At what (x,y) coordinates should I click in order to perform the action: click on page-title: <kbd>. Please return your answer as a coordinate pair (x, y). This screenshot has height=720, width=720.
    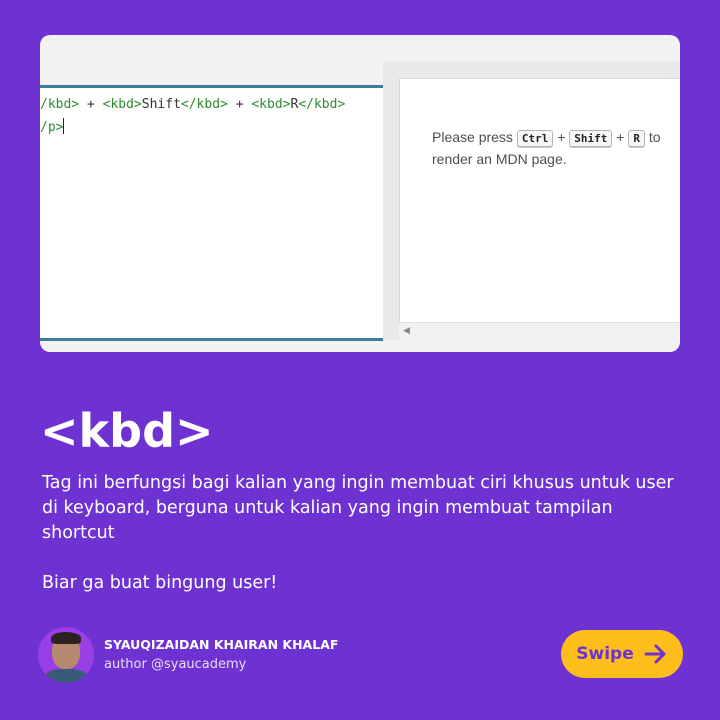
    Looking at the image, I should click on (127, 431).